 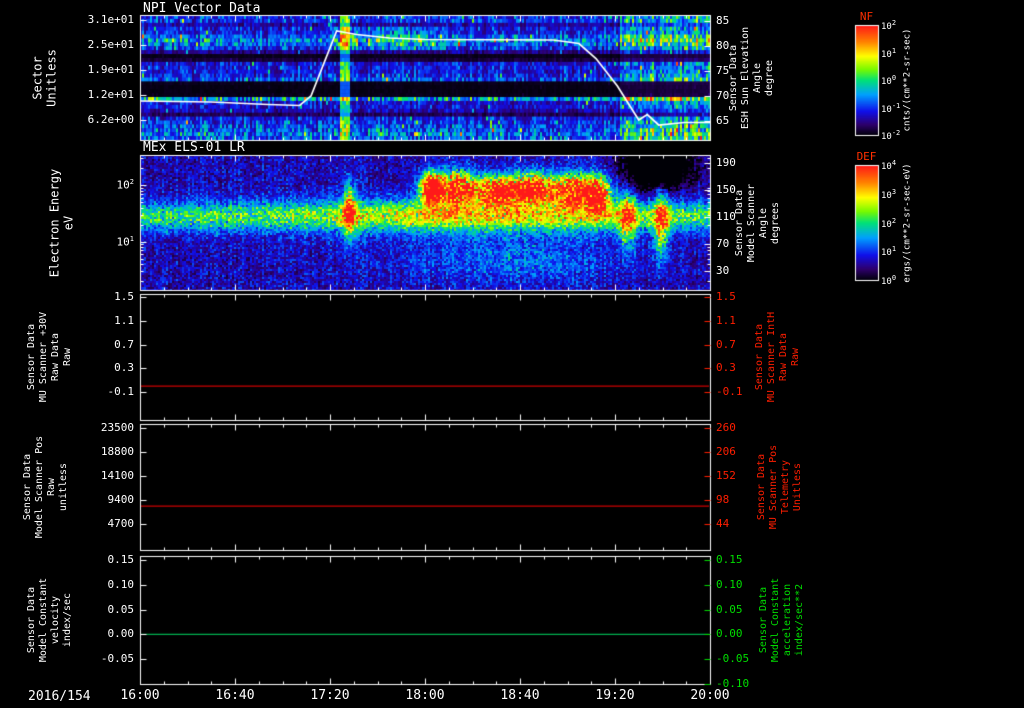 I want to click on y-axis-label-right: Sensor Data Model Scanner Angle degrees, so click(x=757, y=222).